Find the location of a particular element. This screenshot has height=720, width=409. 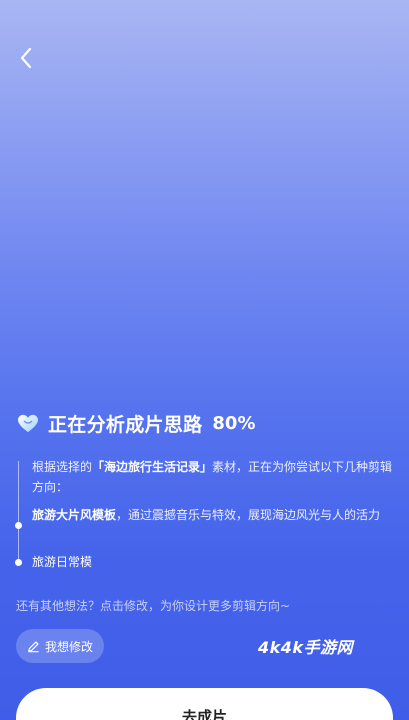

heart-icon is located at coordinates (28, 424).